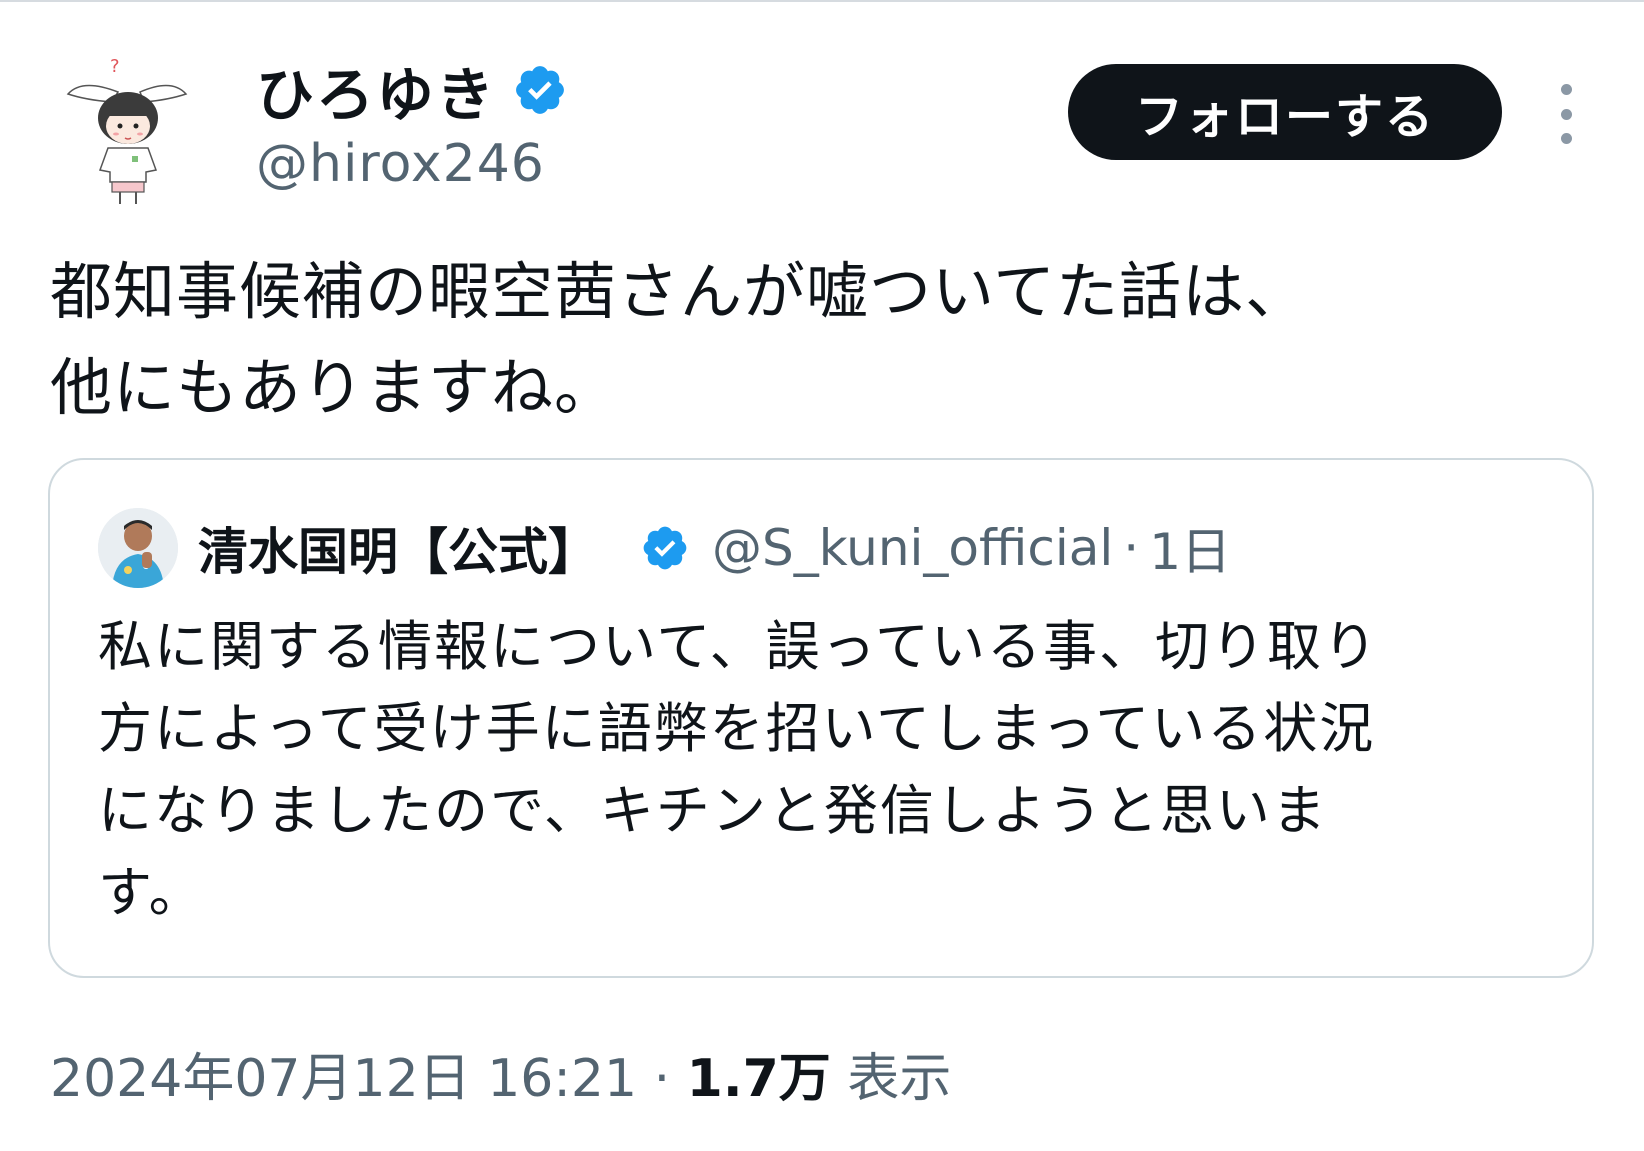  I want to click on quoted-author-name: 清水国明【公式】, so click(398, 548).